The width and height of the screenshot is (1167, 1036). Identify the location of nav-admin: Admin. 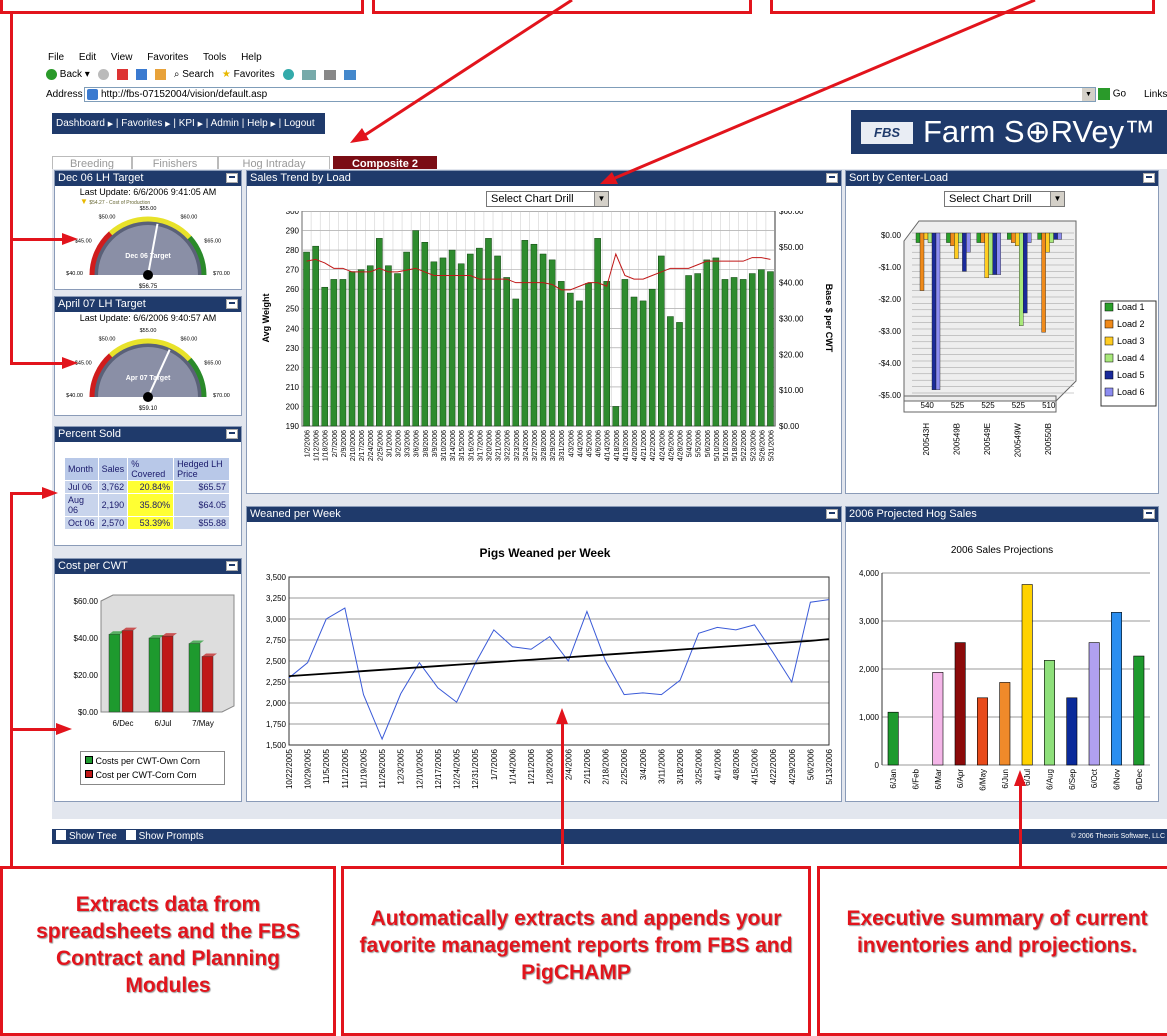
(225, 123).